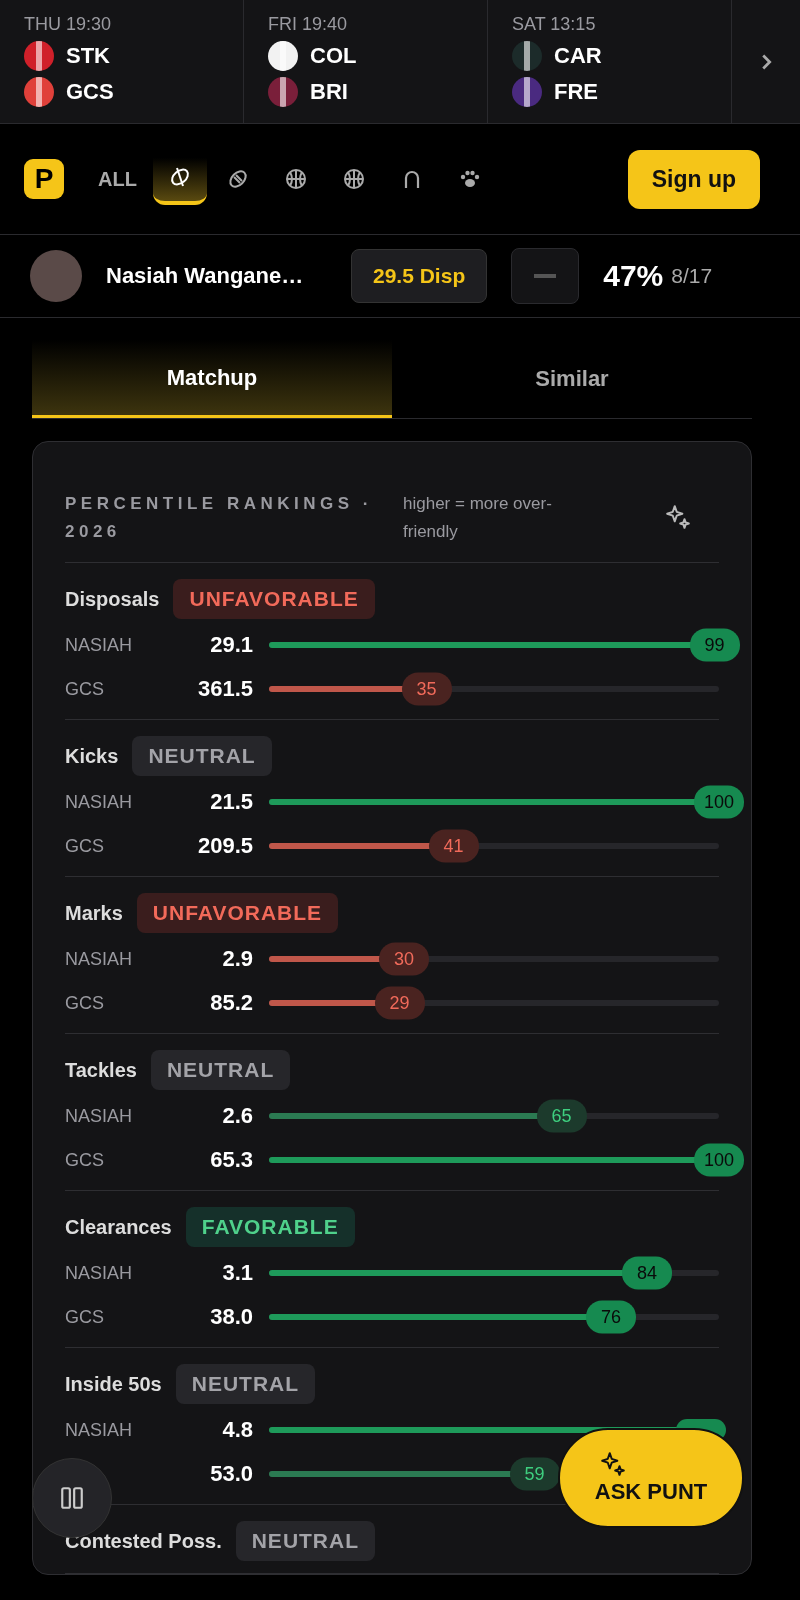 Image resolution: width=800 pixels, height=1600 pixels. Describe the element at coordinates (56, 276) in the screenshot. I see `avatar` at that location.